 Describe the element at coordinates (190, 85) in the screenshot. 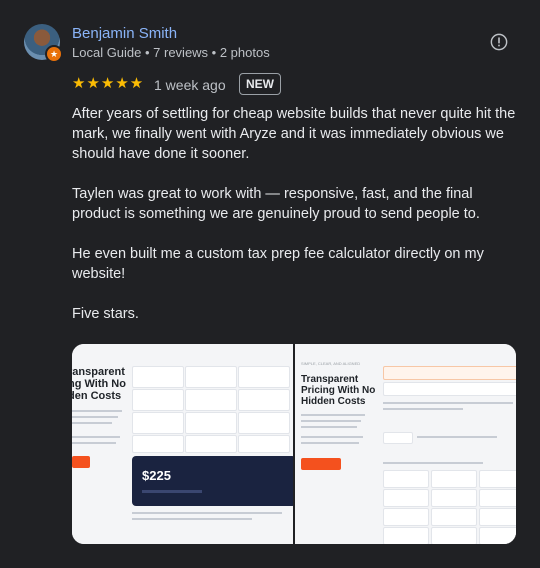

I see `review-date: 1 week ago` at that location.